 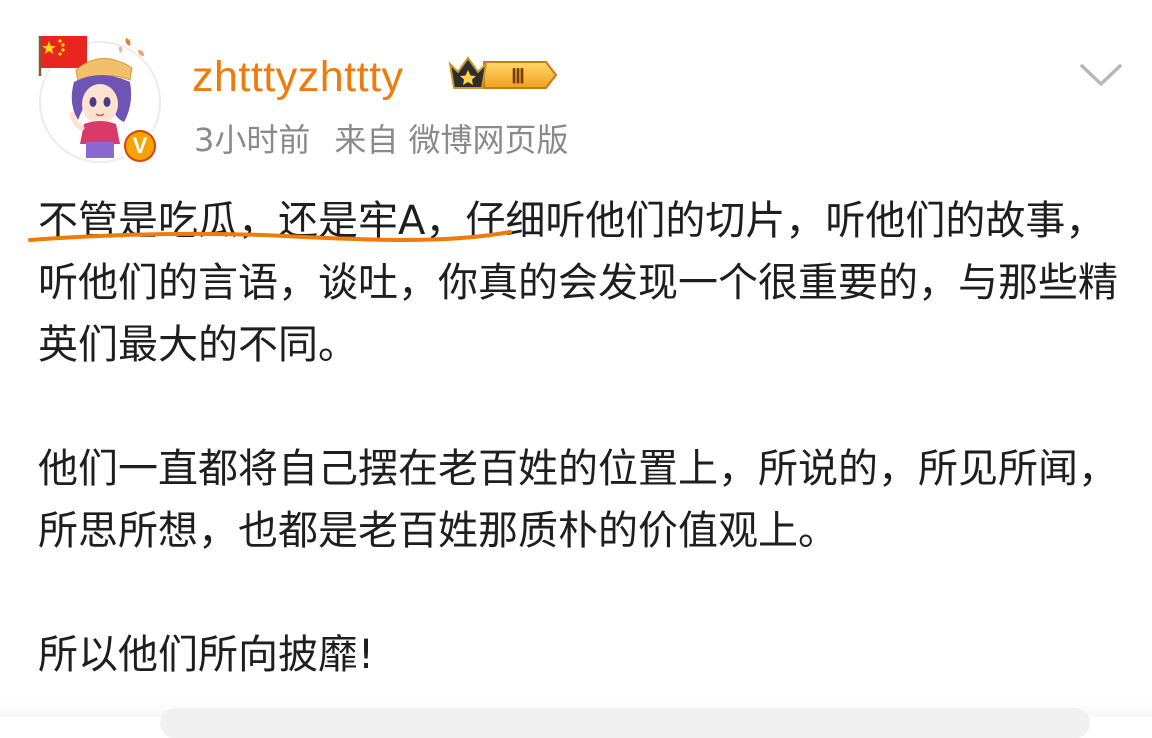 I want to click on username: zhtttyzhttty, so click(x=298, y=77).